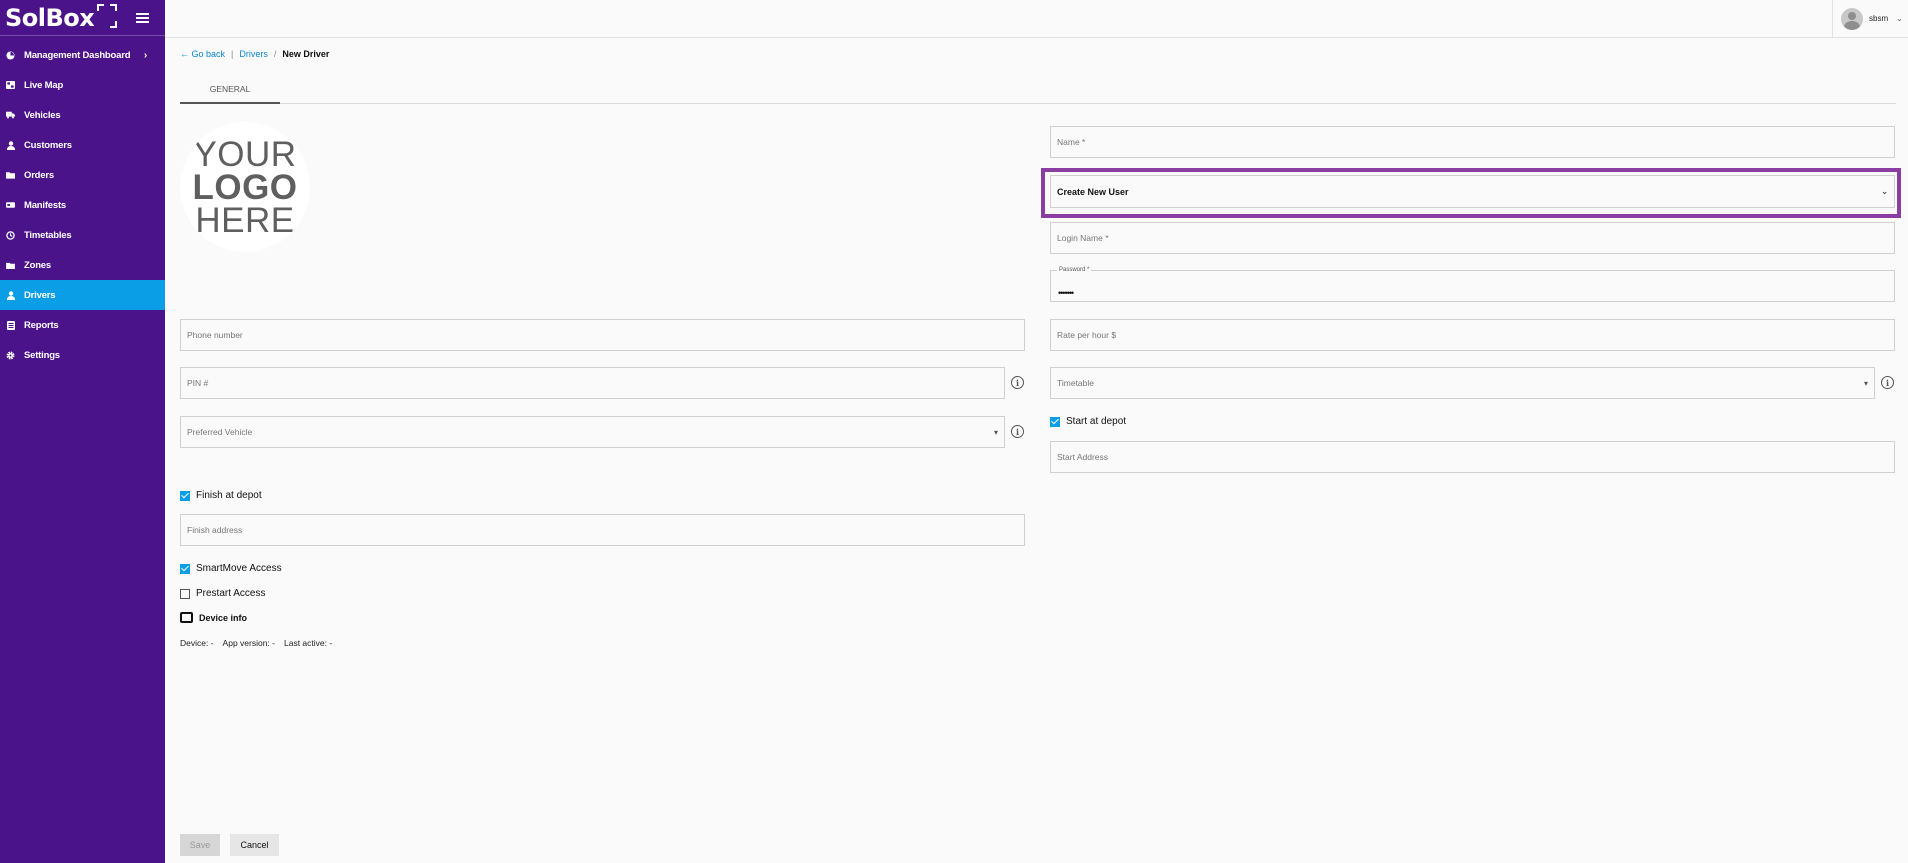 The image size is (1908, 863). What do you see at coordinates (10, 85) in the screenshot?
I see `map-icon` at bounding box center [10, 85].